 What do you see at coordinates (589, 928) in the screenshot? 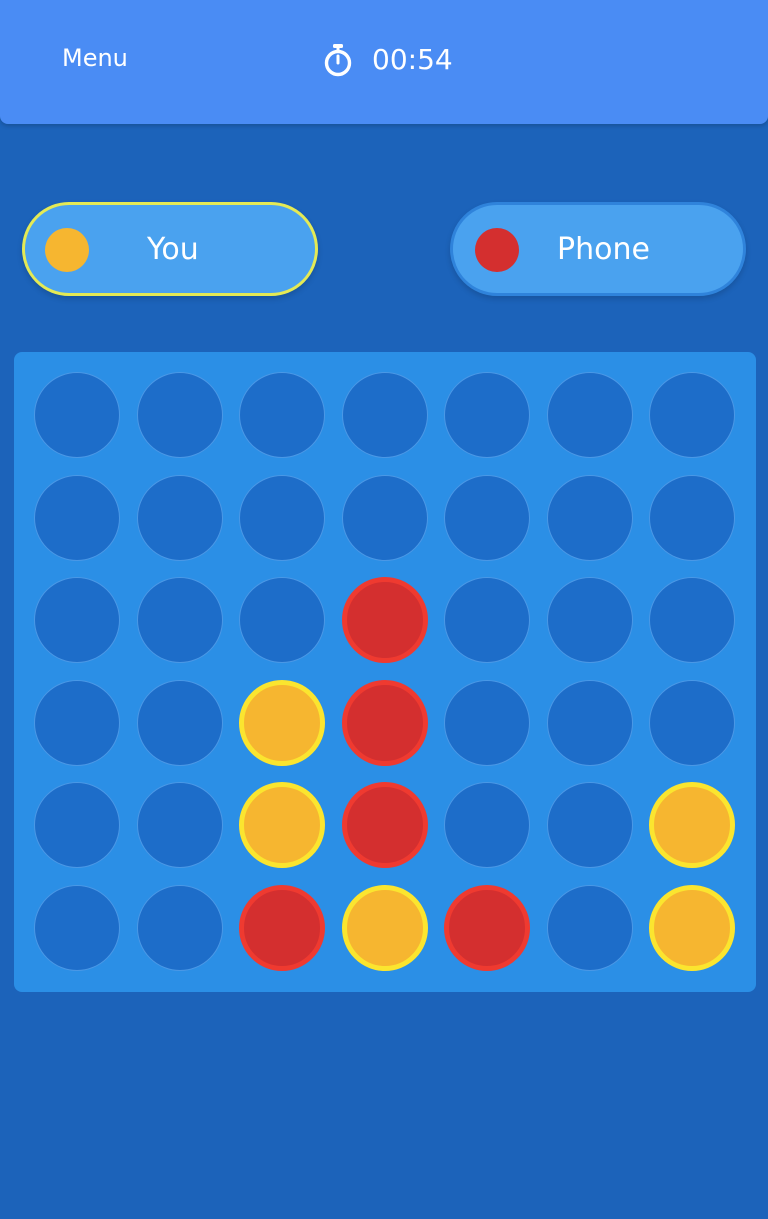
I see `board-cell-r6-c6-empty` at bounding box center [589, 928].